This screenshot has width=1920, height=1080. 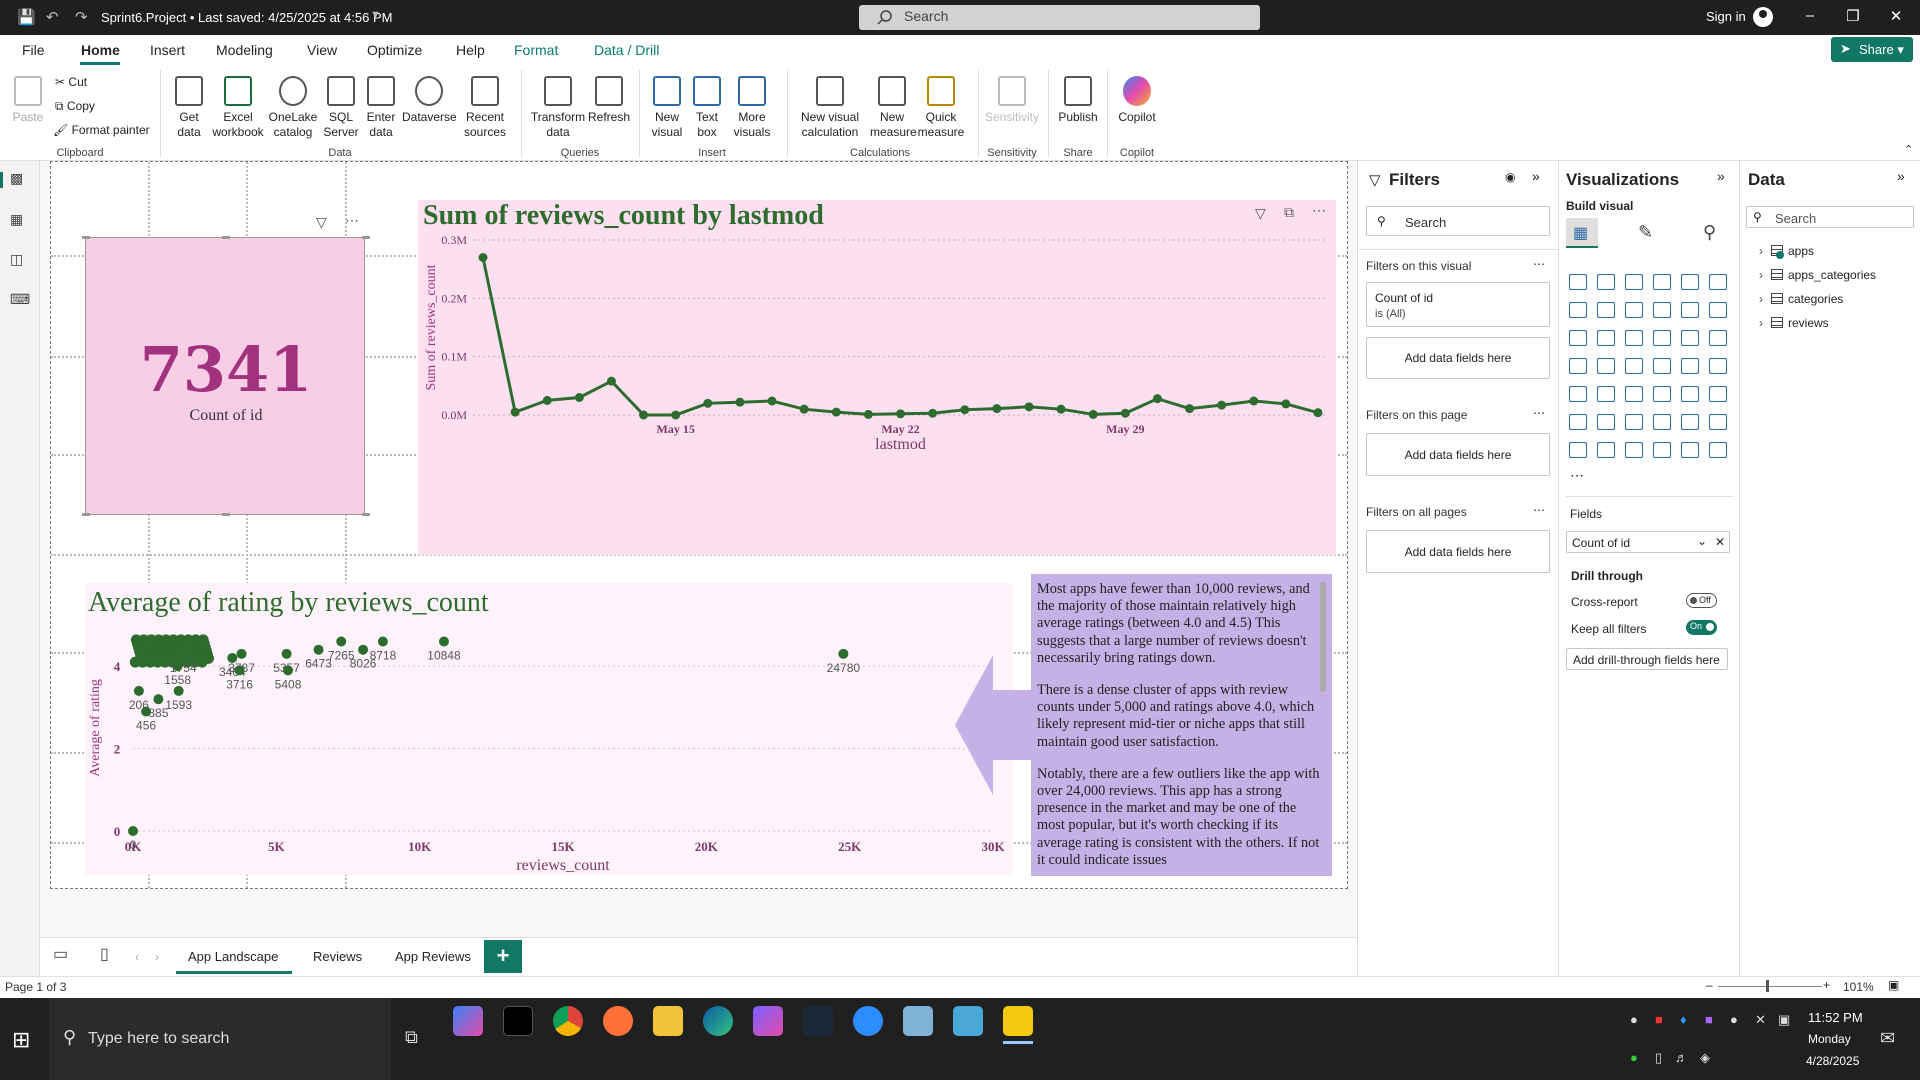 I want to click on bluetooth-icon: ♦, so click(x=1683, y=1019).